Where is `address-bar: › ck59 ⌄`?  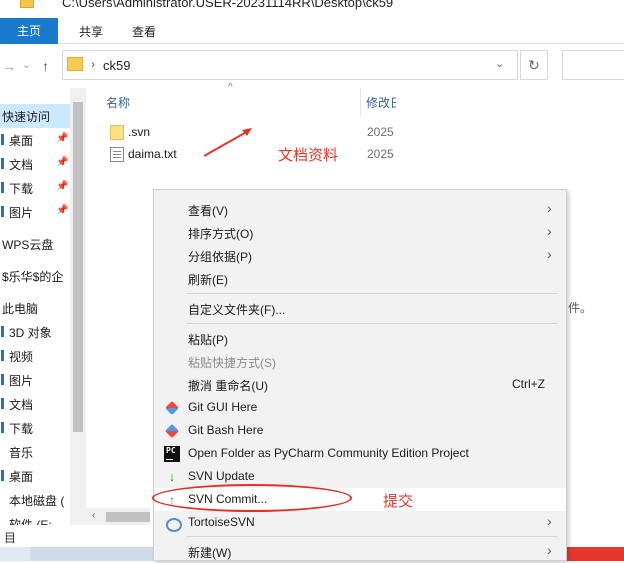 address-bar: › ck59 ⌄ is located at coordinates (290, 65).